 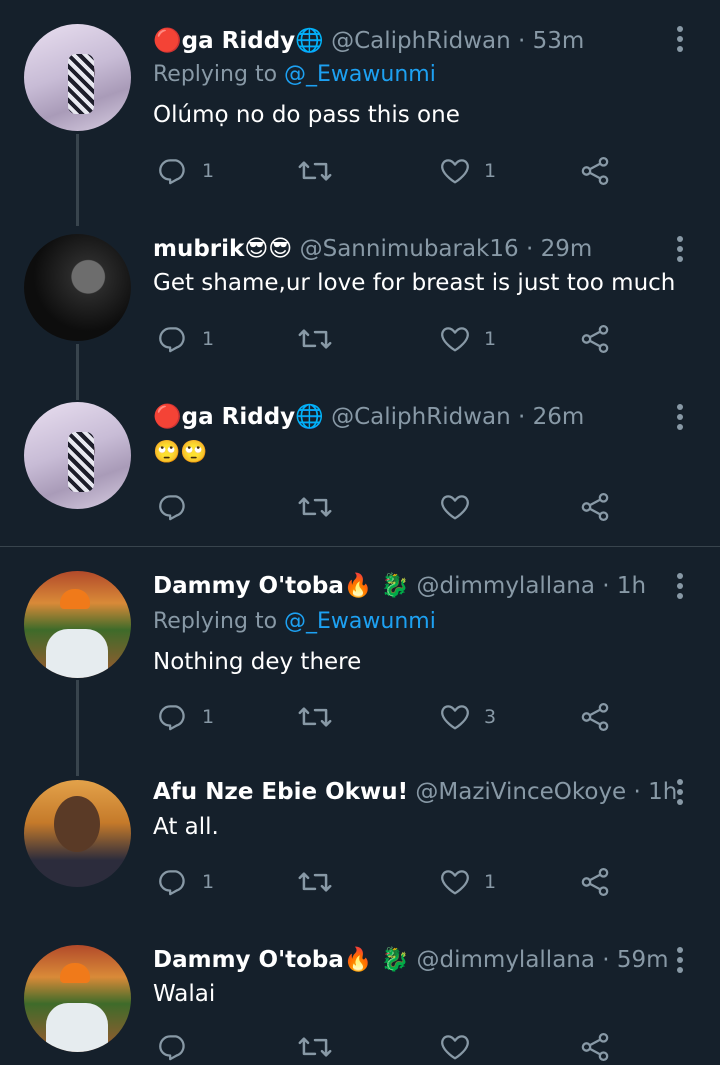 I want to click on author-name: mubrik😎😎, so click(x=222, y=249).